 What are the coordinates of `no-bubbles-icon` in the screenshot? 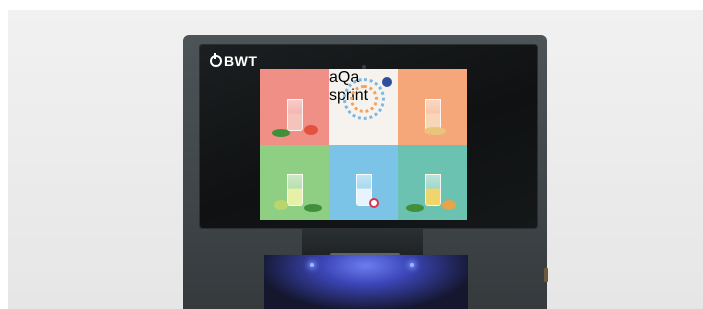 It's located at (374, 203).